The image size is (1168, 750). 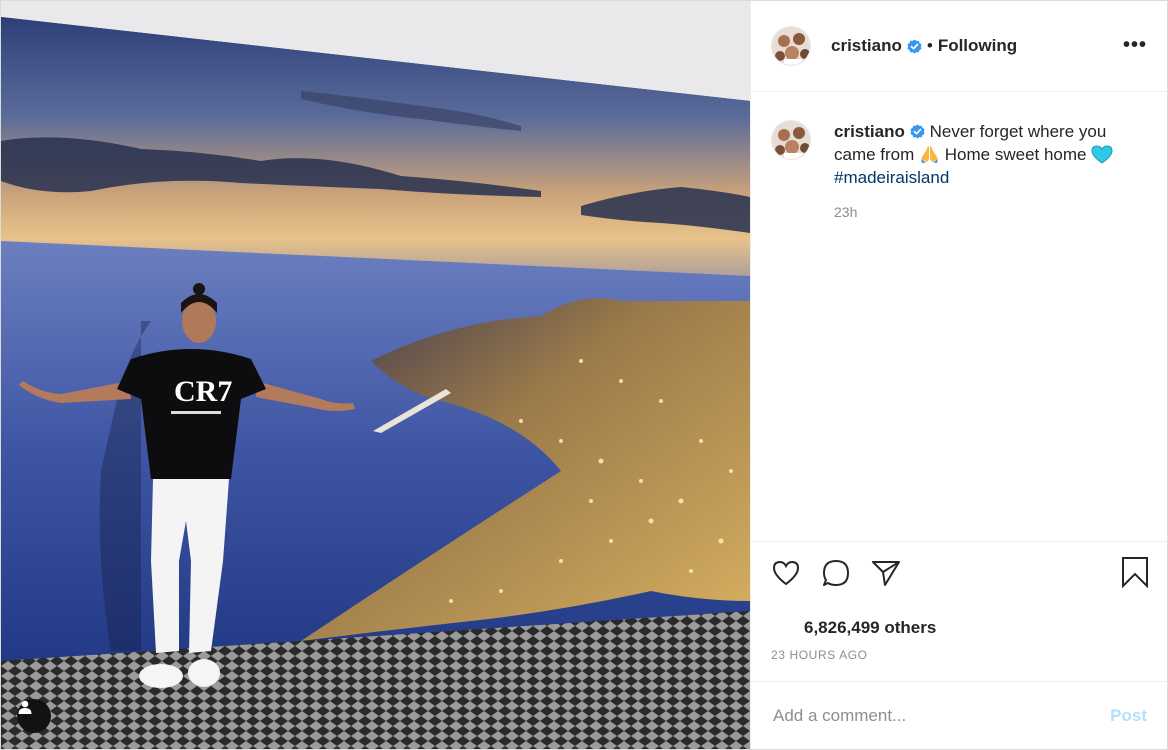 I want to click on bookmark-icon, so click(x=1135, y=573).